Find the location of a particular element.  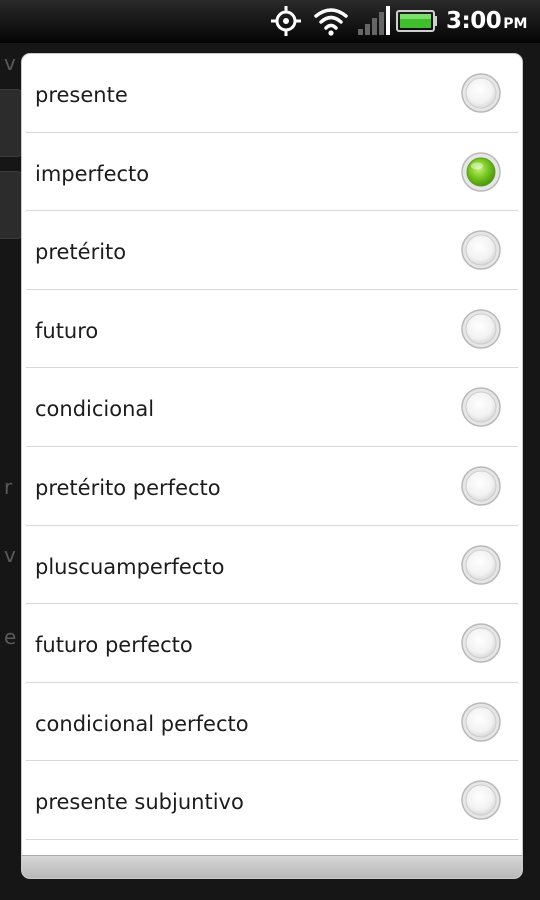

clock-ampm: PM is located at coordinates (515, 24).